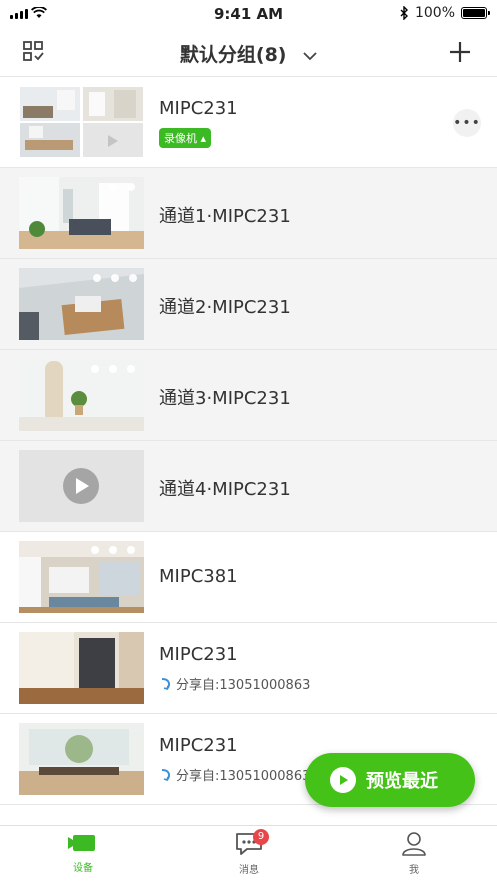 This screenshot has width=497, height=884. I want to click on tab-devices-label: 设备, so click(83, 868).